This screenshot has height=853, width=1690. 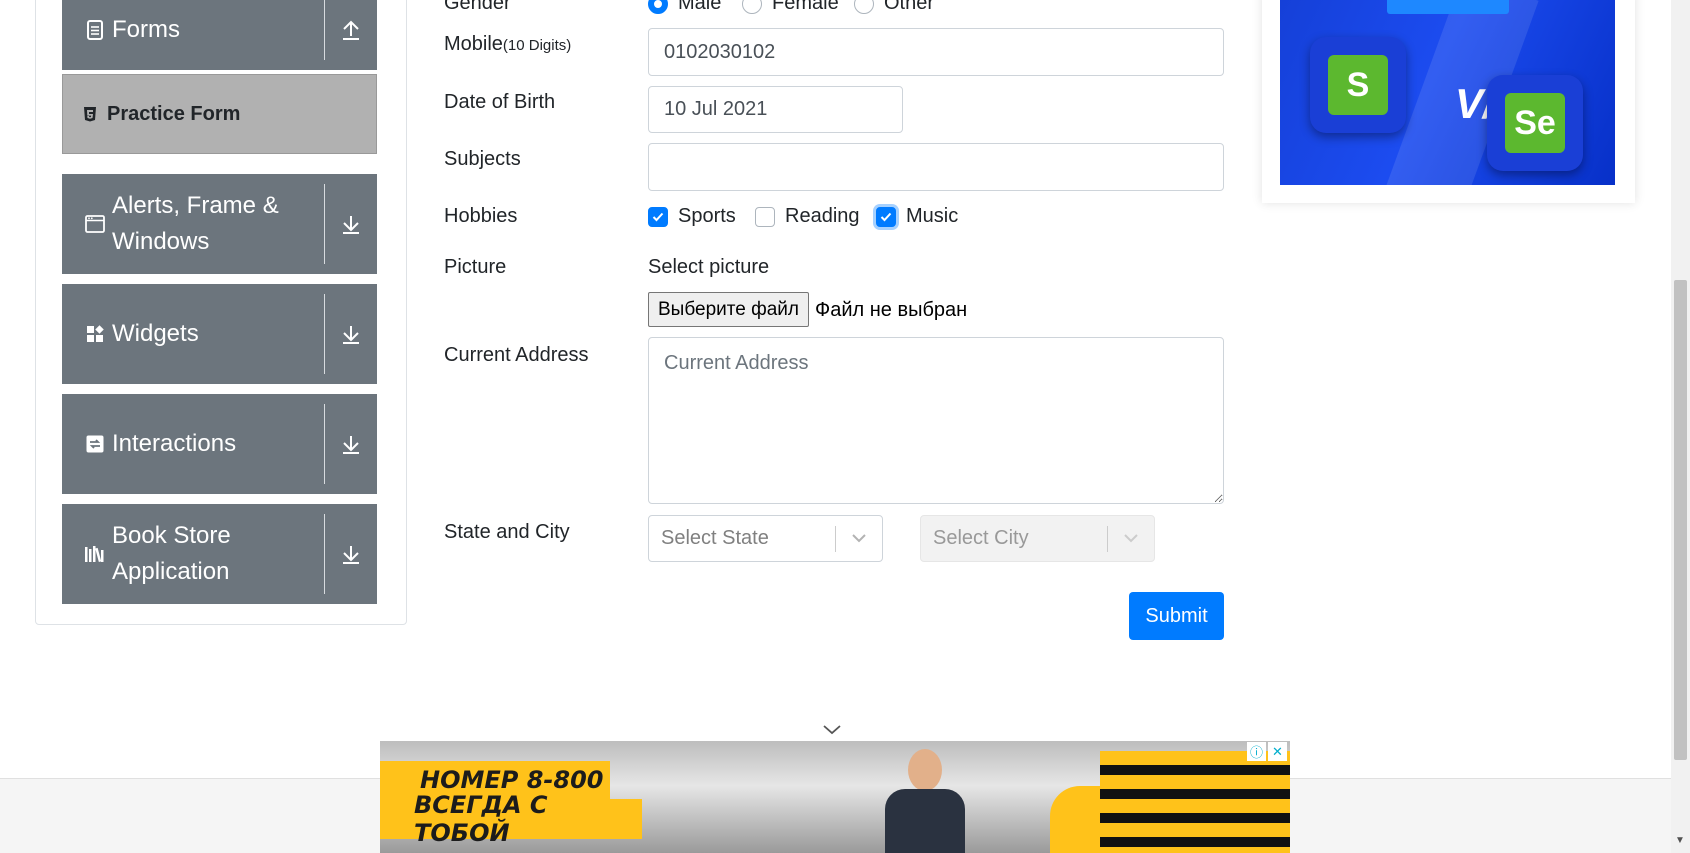 I want to click on radio-label: Female, so click(x=805, y=7).